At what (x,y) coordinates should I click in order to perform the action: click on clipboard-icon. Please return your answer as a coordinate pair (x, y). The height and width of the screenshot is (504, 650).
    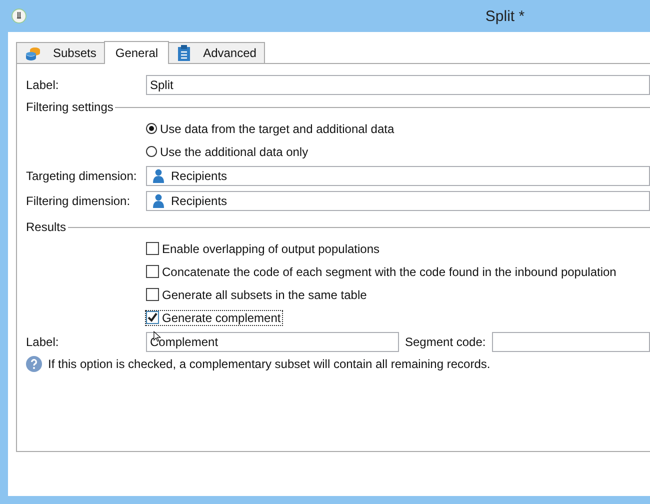
    Looking at the image, I should click on (184, 53).